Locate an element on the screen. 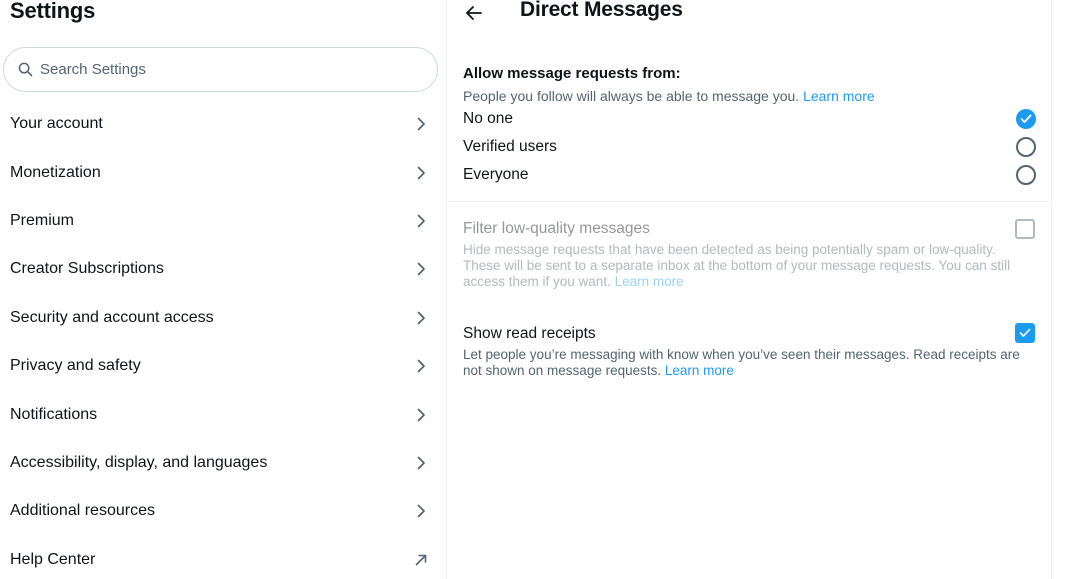  option-label: No one is located at coordinates (488, 118).